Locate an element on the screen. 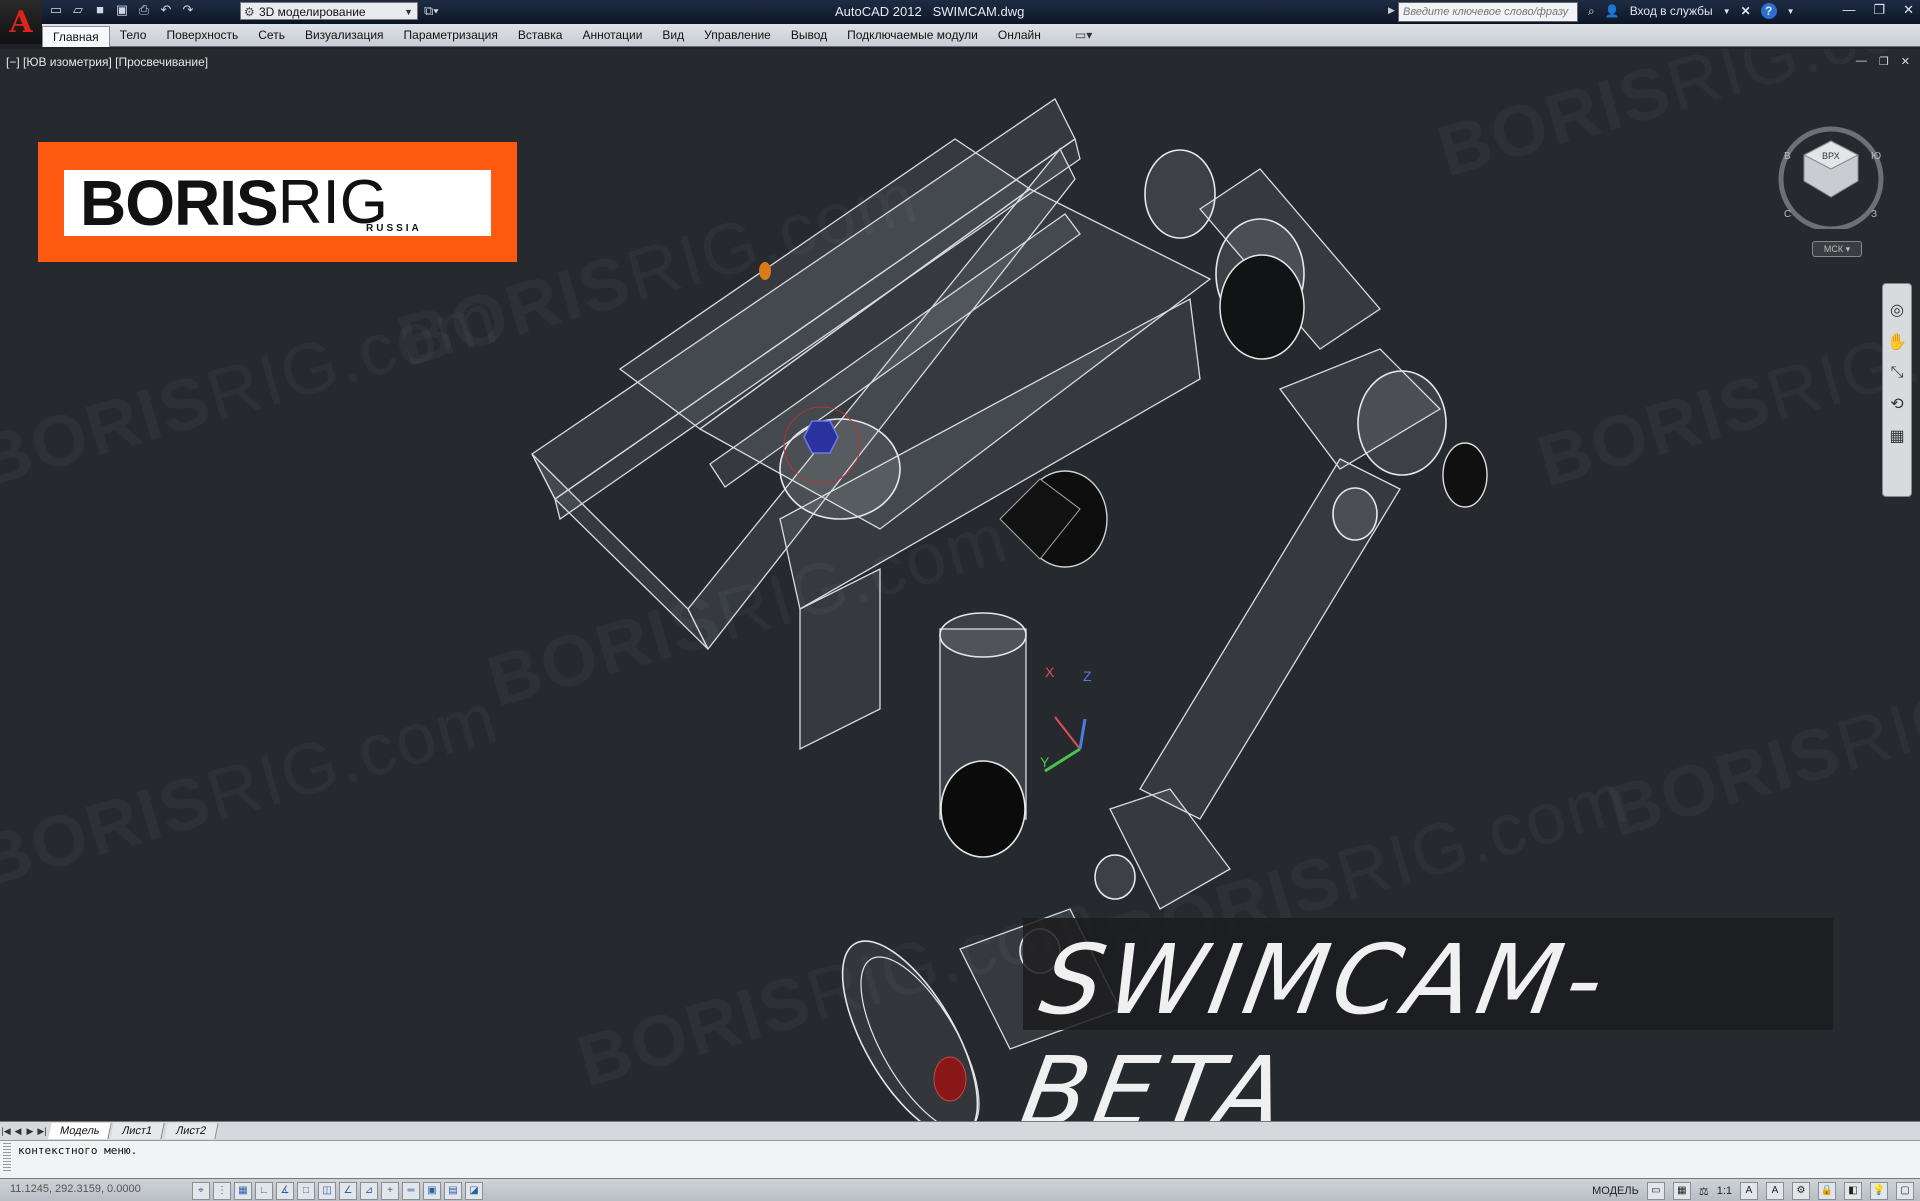  exchange-icon: ✕ is located at coordinates (1746, 11).